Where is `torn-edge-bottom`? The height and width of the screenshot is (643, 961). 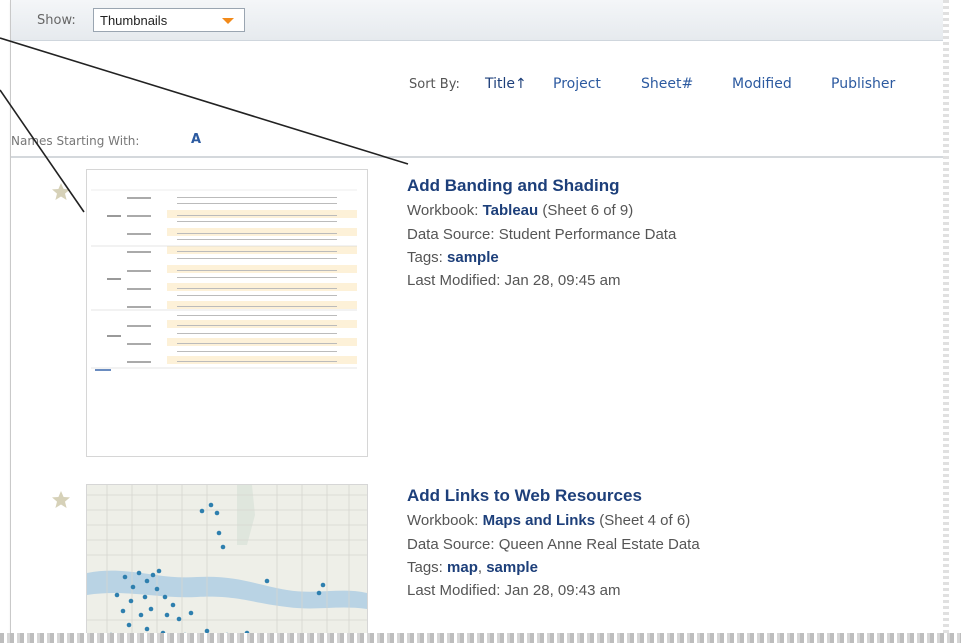 torn-edge-bottom is located at coordinates (480, 638).